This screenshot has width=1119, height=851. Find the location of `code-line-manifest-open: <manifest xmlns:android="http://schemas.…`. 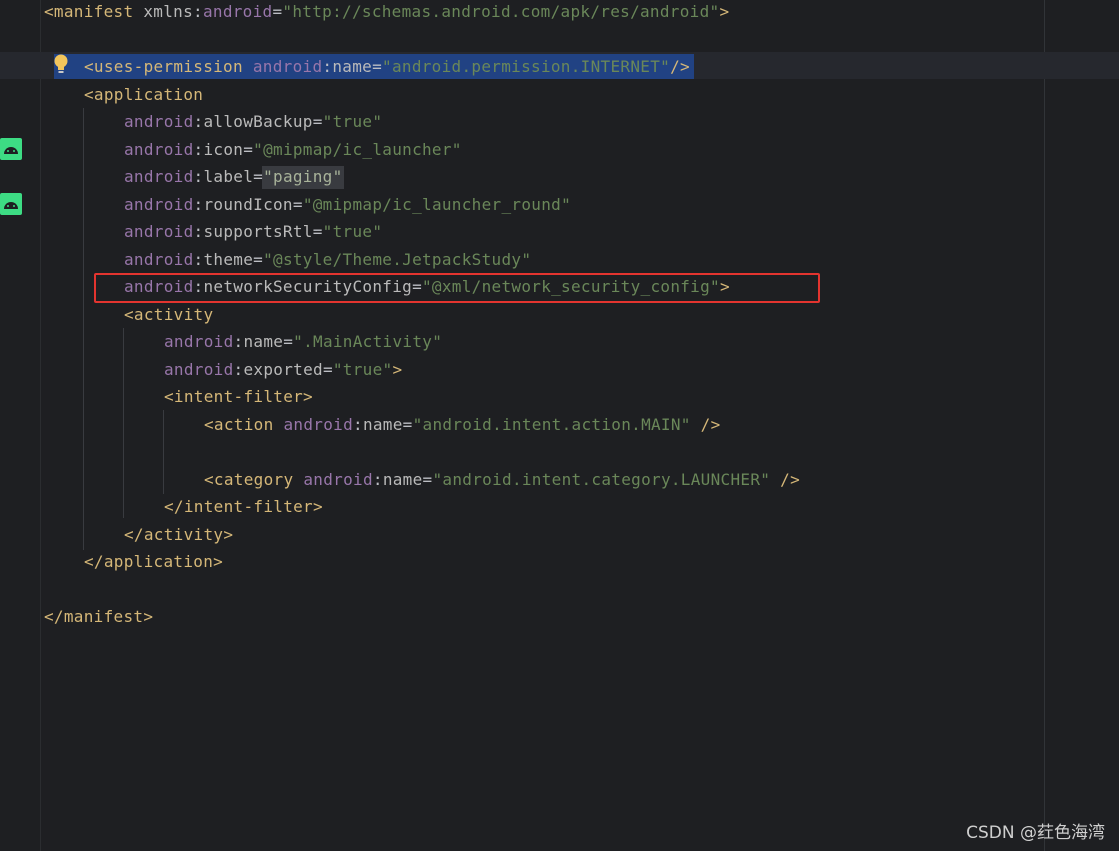

code-line-manifest-open: <manifest xmlns:android="http://schemas.… is located at coordinates (386, 12).